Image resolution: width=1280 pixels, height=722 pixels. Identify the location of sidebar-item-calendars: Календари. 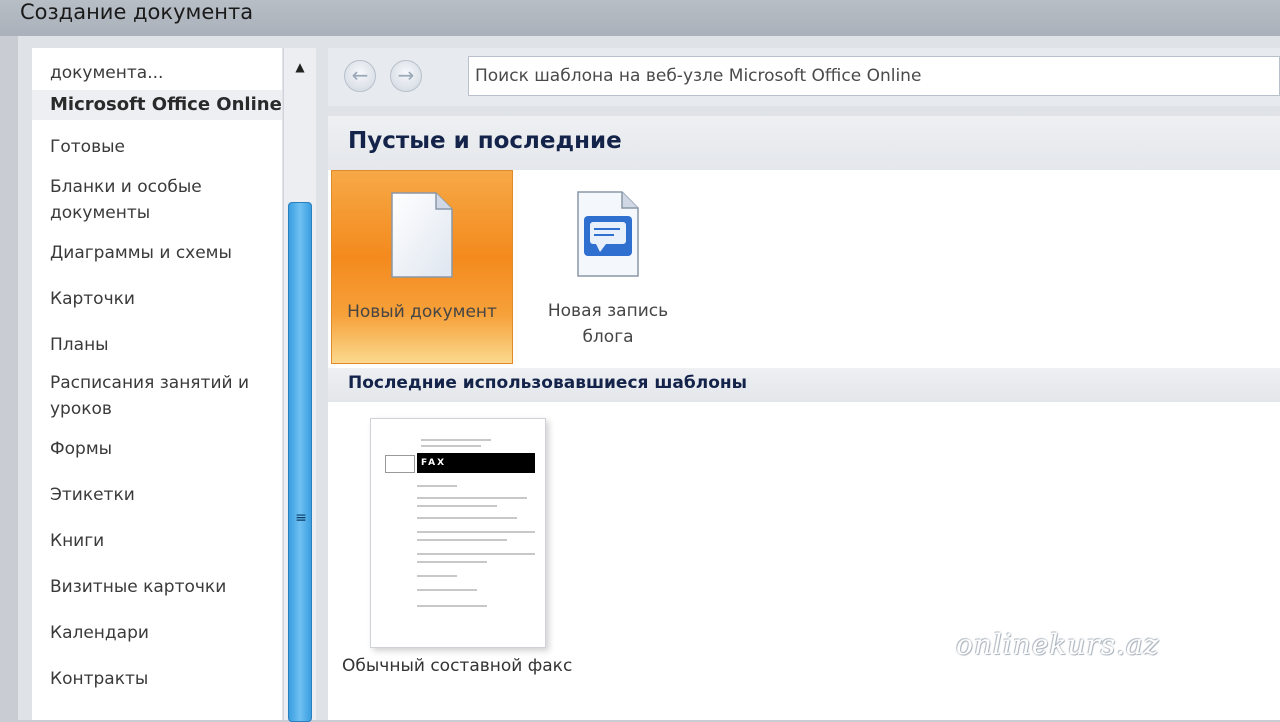
(165, 633).